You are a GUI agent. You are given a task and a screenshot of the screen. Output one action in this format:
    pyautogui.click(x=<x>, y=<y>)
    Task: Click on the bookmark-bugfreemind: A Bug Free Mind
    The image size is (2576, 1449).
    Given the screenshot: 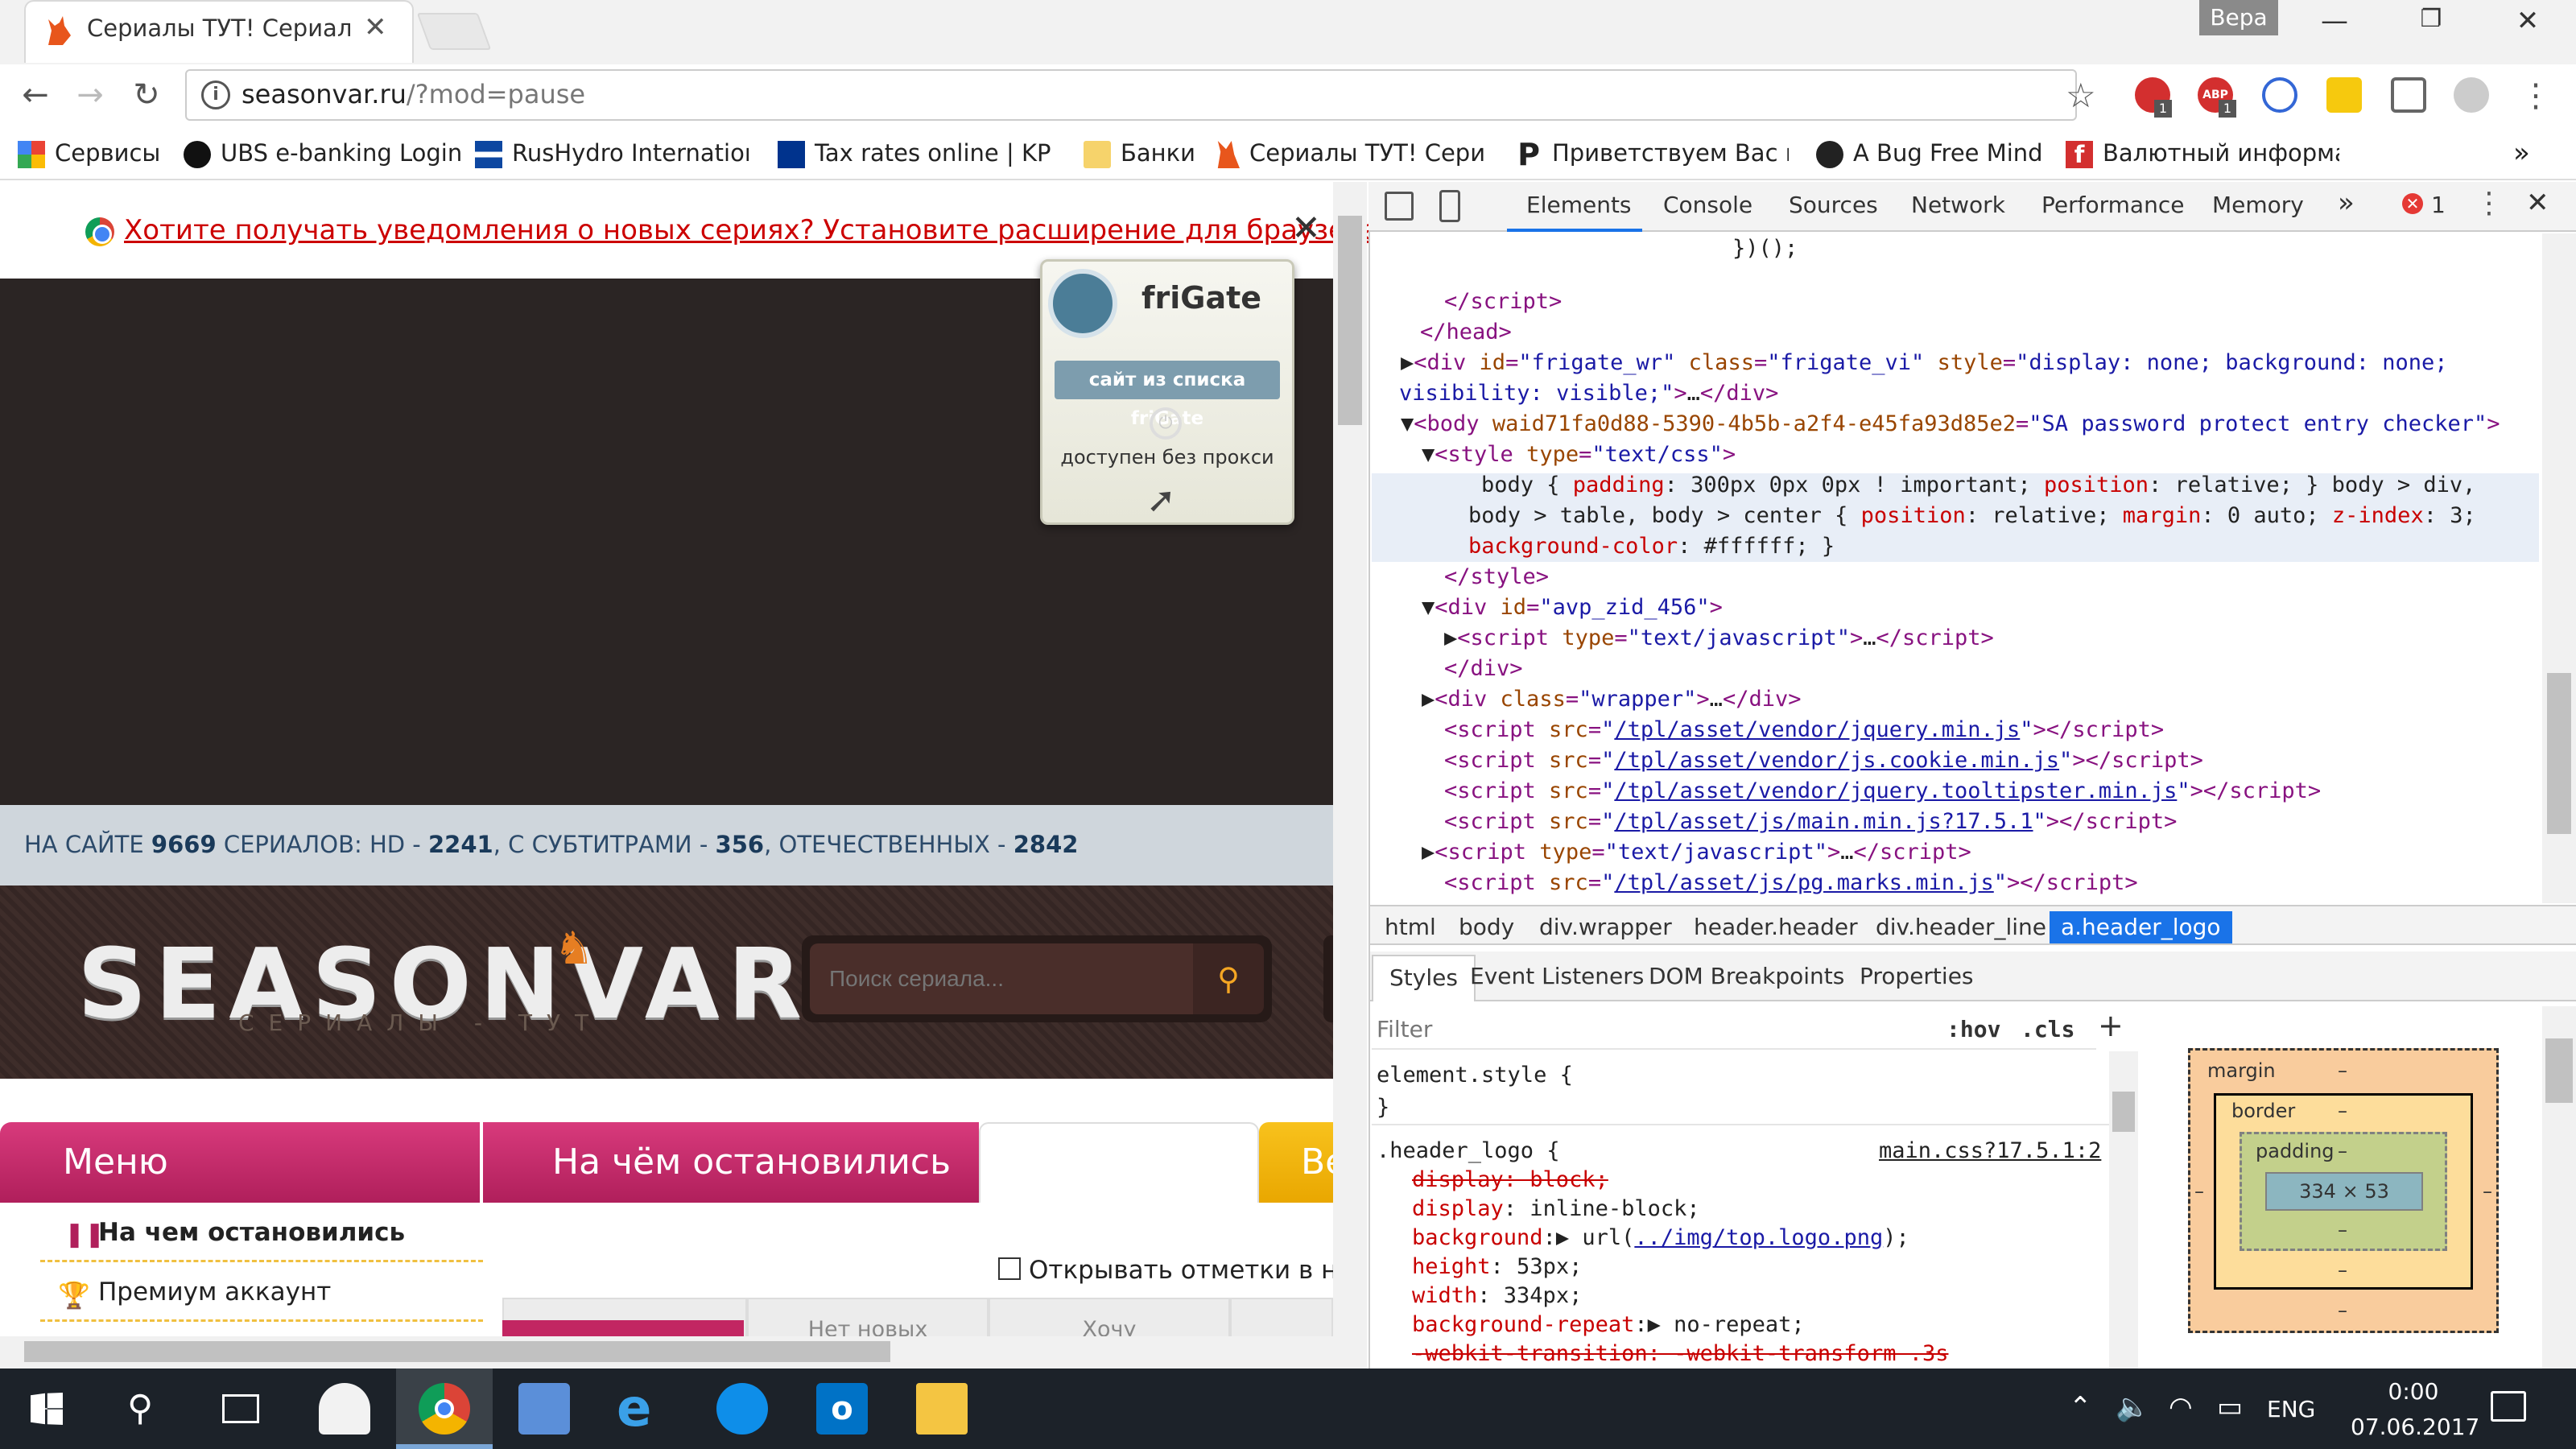 What is the action you would take?
    pyautogui.click(x=1930, y=153)
    